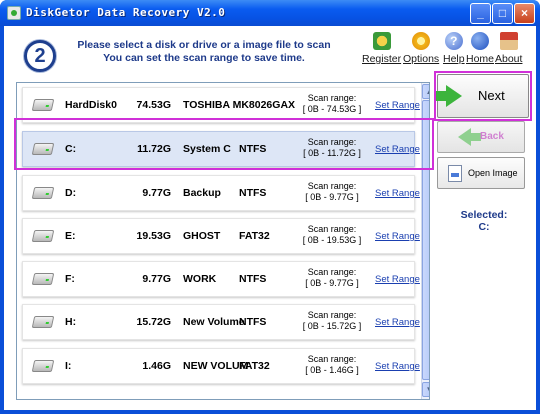 The width and height of the screenshot is (540, 414). I want to click on drive-label: GHOST, so click(202, 236).